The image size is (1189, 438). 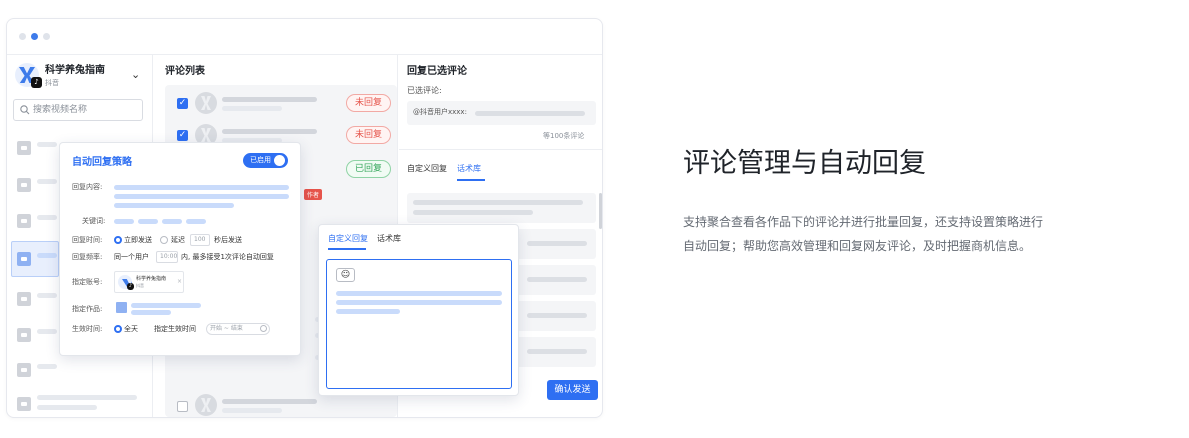 I want to click on account-platform: 抖音, so click(x=52, y=83).